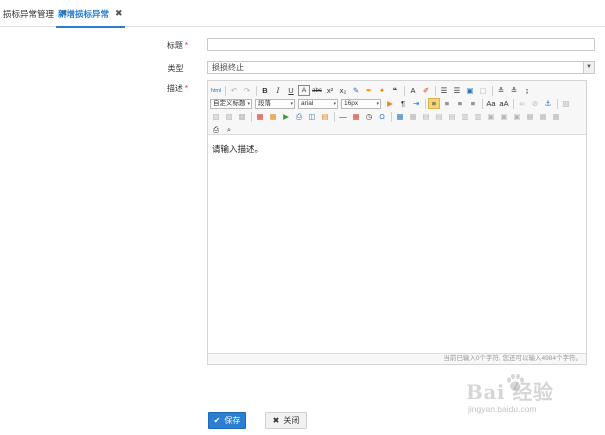  What do you see at coordinates (84, 13) in the screenshot?
I see `tab-label: 新增损标异常` at bounding box center [84, 13].